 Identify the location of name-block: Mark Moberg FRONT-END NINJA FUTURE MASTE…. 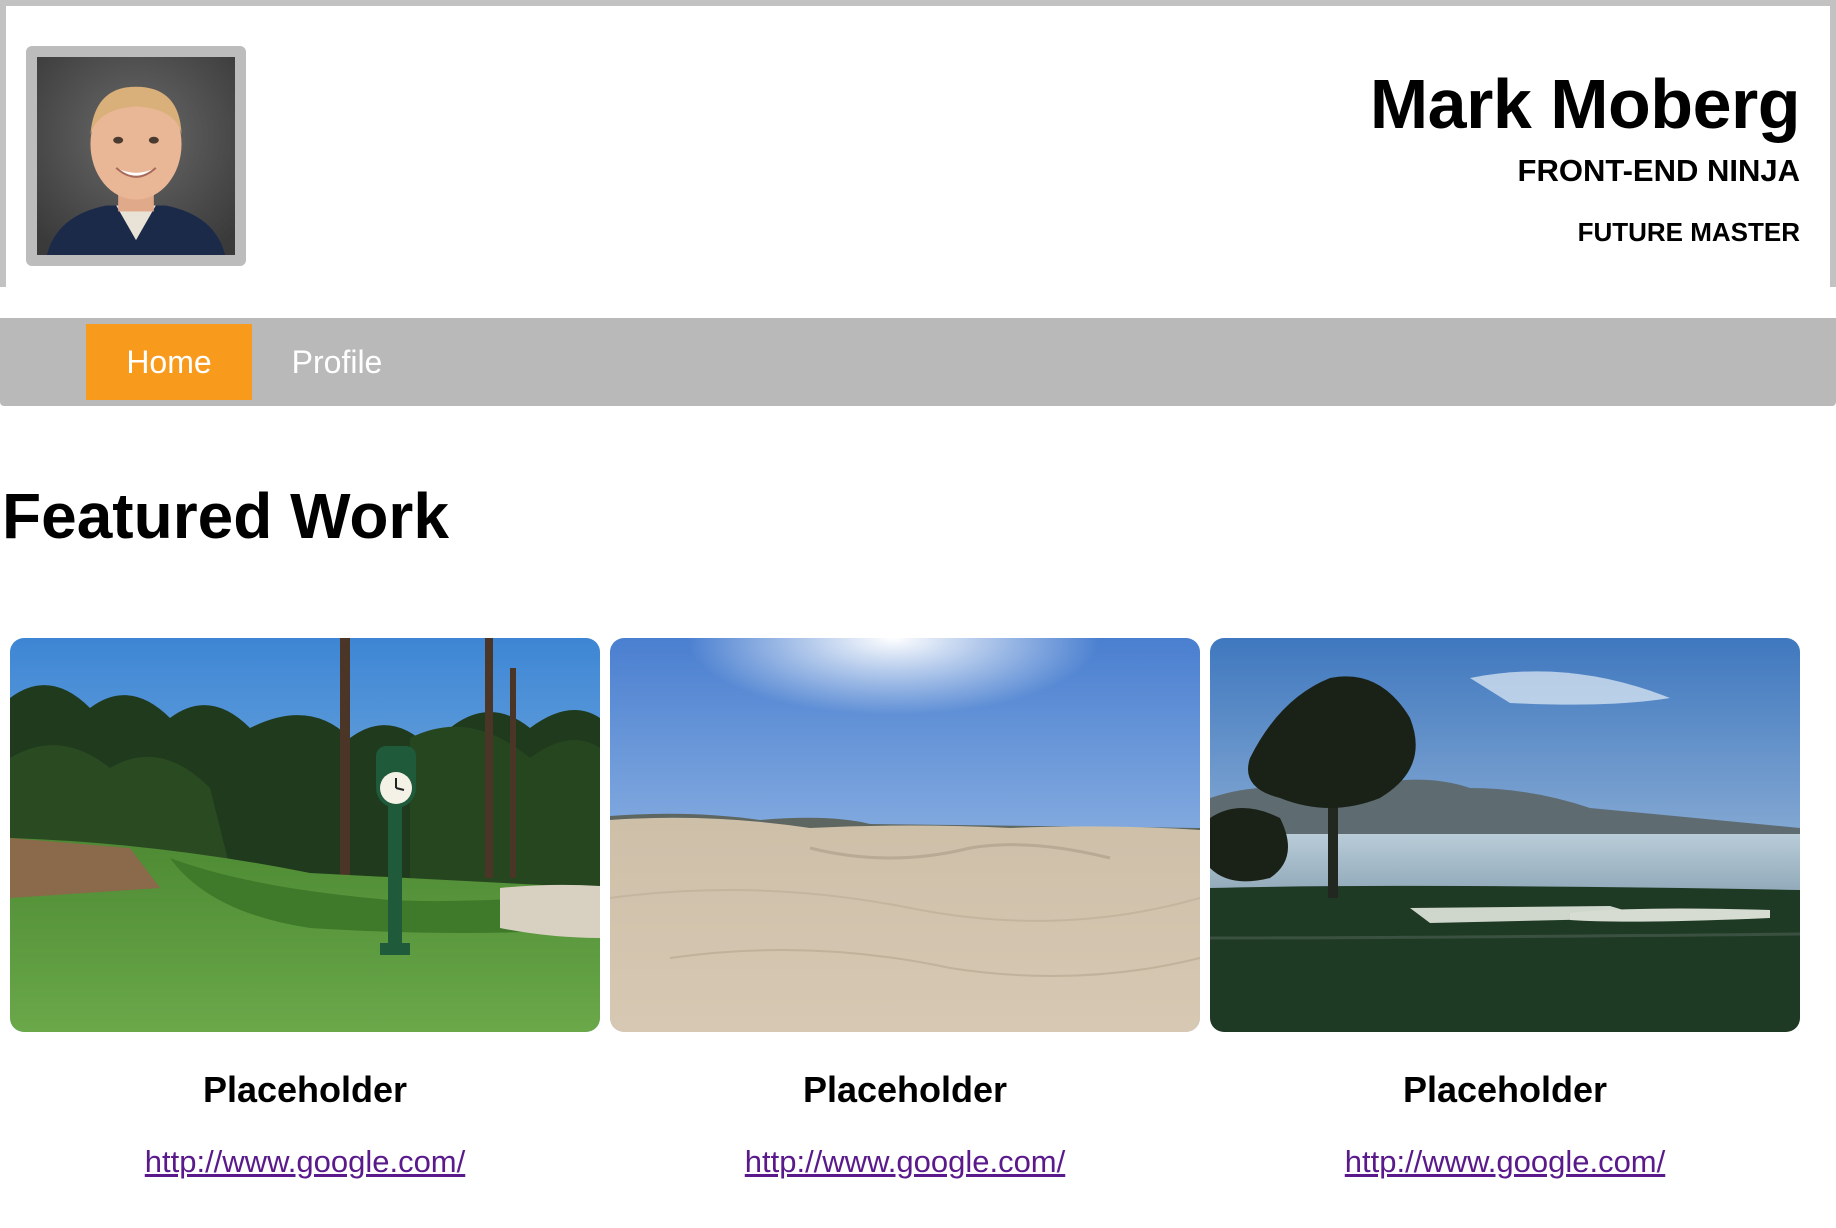
(1585, 156).